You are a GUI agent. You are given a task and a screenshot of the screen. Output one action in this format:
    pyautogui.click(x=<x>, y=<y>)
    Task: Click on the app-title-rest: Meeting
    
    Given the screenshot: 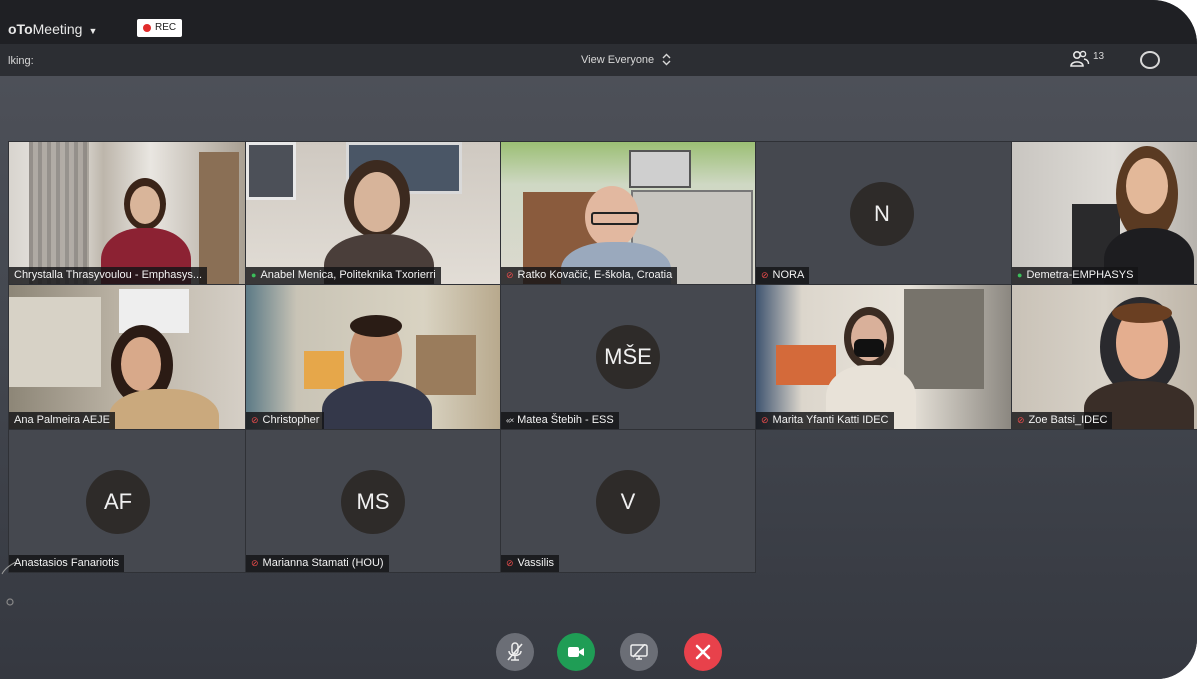 What is the action you would take?
    pyautogui.click(x=57, y=29)
    